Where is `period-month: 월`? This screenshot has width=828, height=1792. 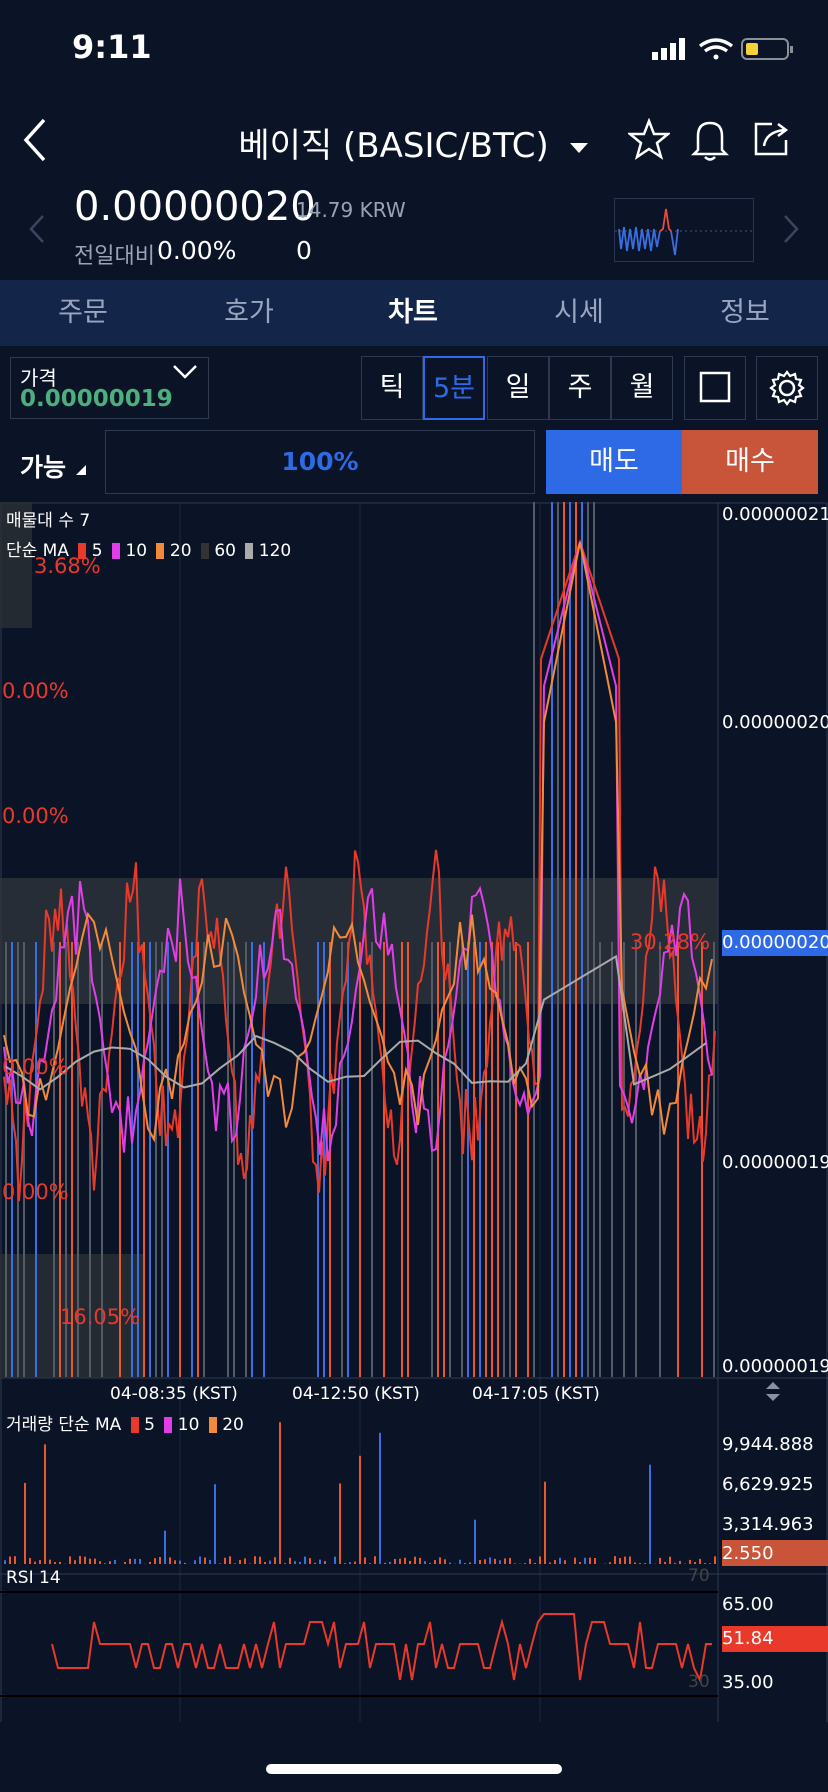 period-month: 월 is located at coordinates (642, 388).